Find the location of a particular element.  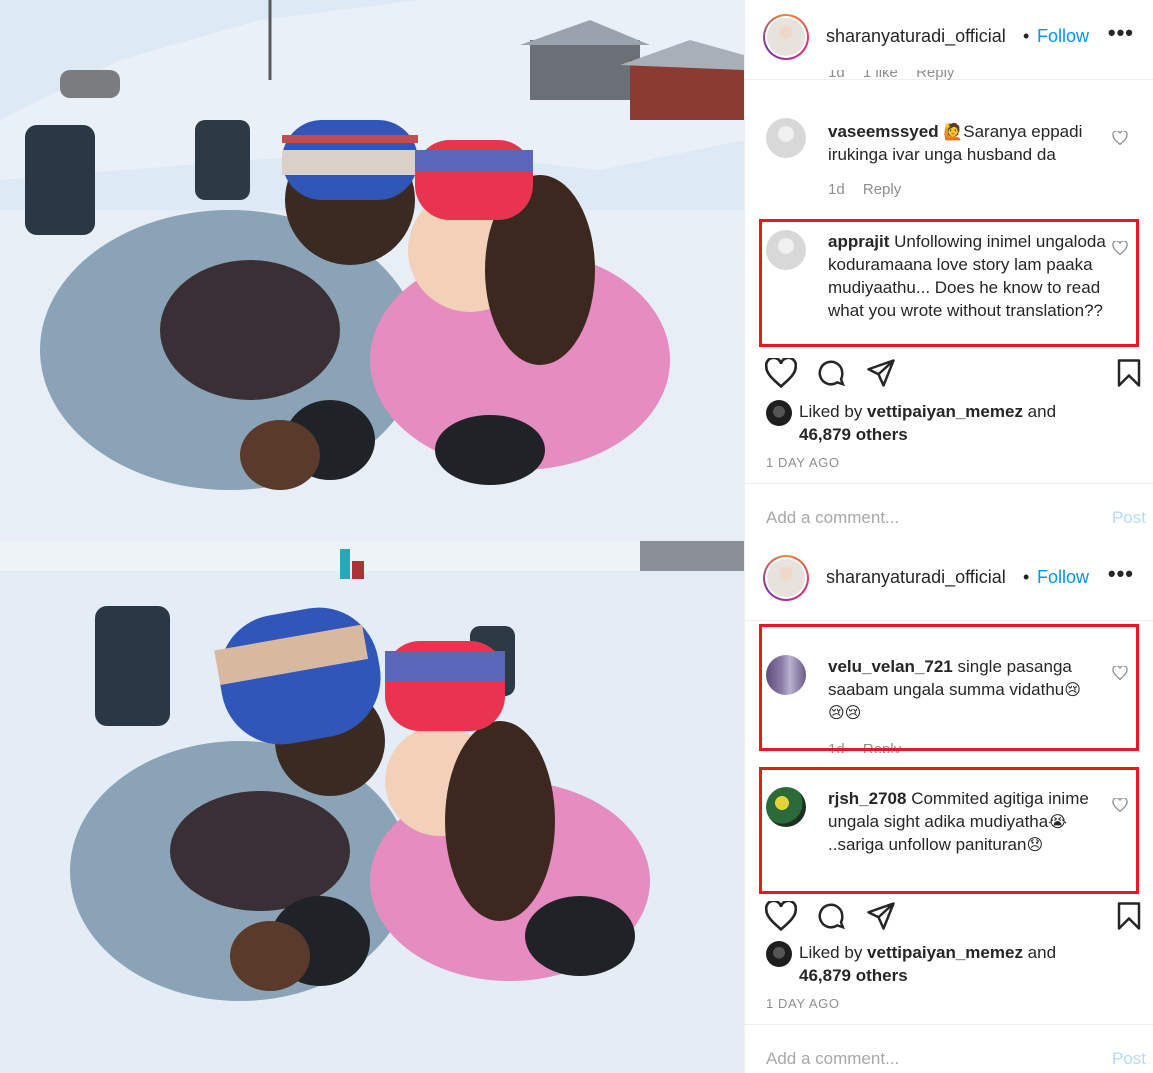

heart-icon is located at coordinates (1120, 138).